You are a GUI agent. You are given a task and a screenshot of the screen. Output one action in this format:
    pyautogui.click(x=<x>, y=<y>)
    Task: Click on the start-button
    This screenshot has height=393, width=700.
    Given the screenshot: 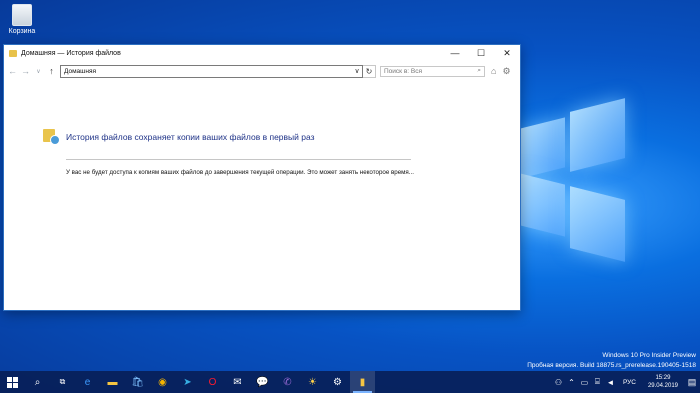 What is the action you would take?
    pyautogui.click(x=12, y=382)
    